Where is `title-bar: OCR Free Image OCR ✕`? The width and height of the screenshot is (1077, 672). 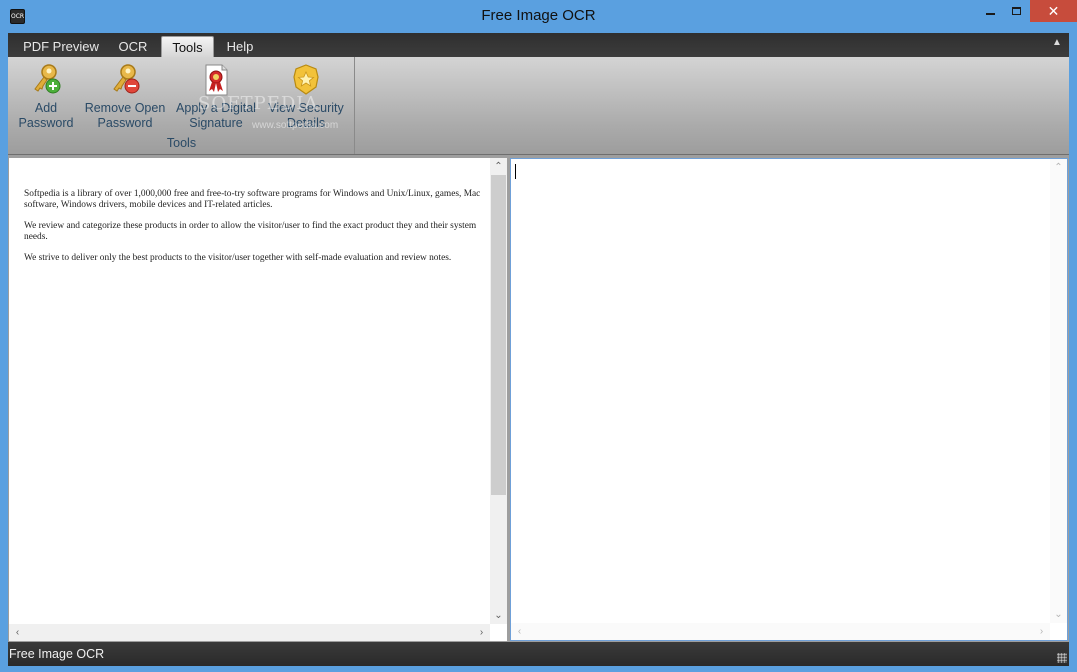 title-bar: OCR Free Image OCR ✕ is located at coordinates (538, 16).